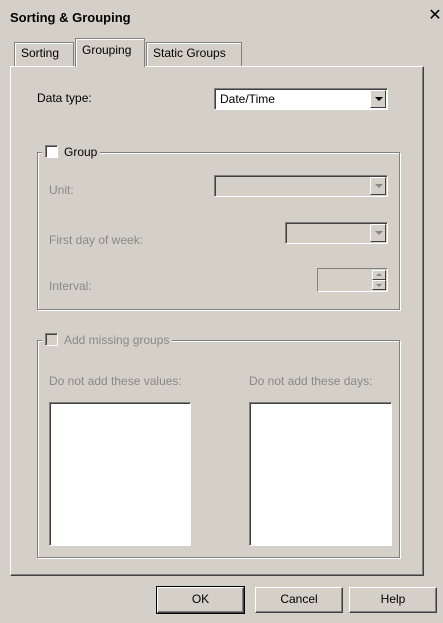 The image size is (443, 623). I want to click on missing-groups-label: Add missing groups, so click(117, 340).